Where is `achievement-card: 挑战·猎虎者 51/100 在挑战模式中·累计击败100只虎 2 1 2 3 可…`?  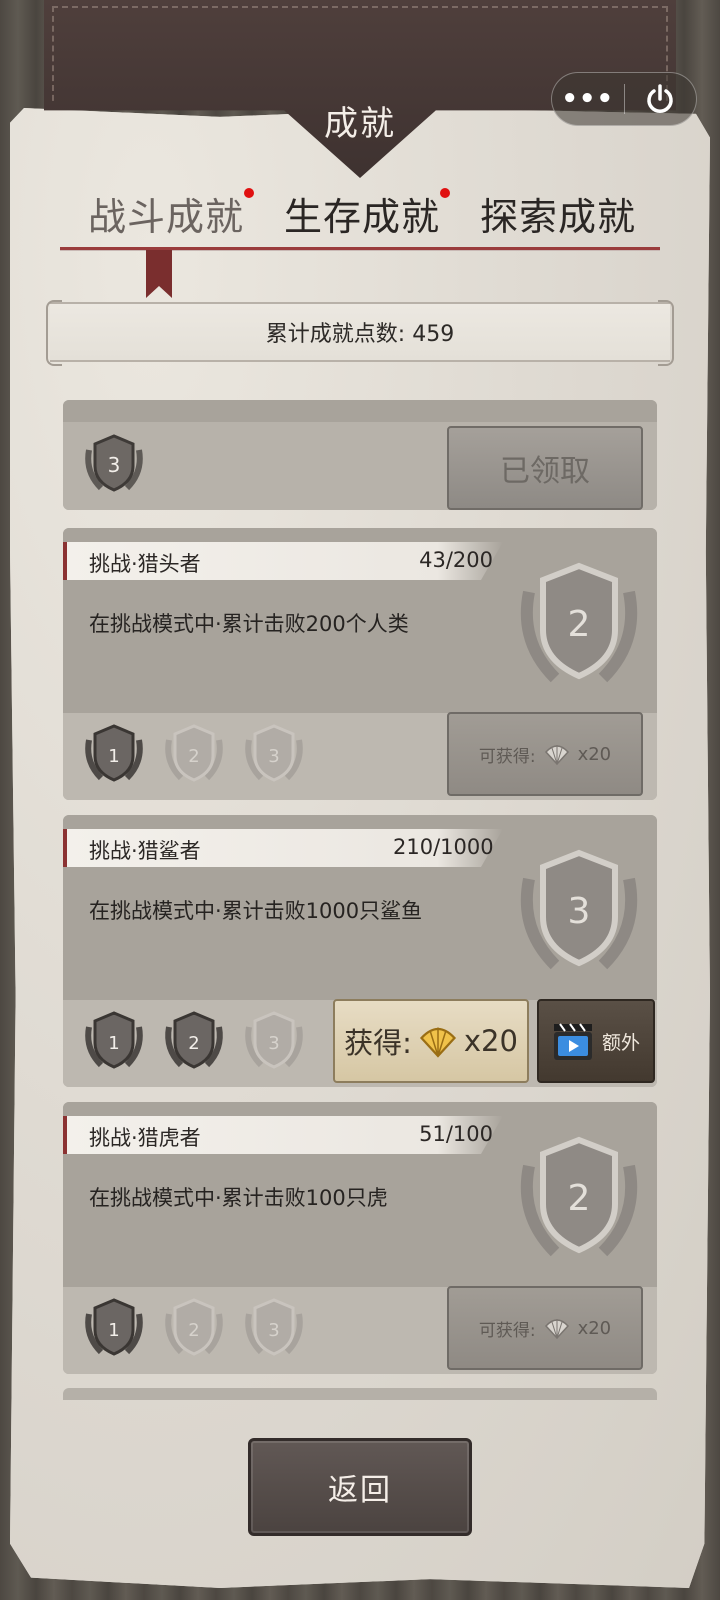 achievement-card: 挑战·猎虎者 51/100 在挑战模式中·累计击败100只虎 2 1 2 3 可… is located at coordinates (360, 1238).